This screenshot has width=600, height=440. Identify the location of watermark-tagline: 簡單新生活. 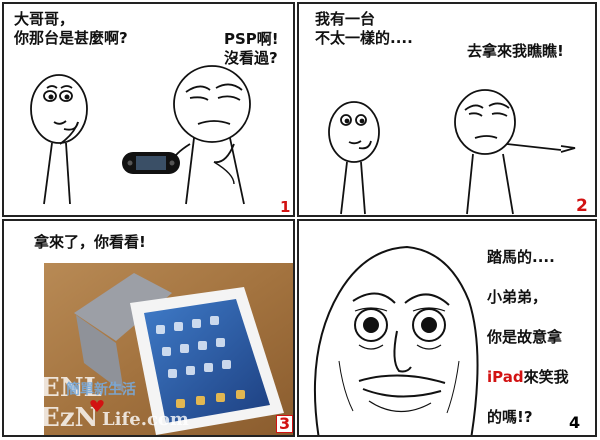
(101, 390).